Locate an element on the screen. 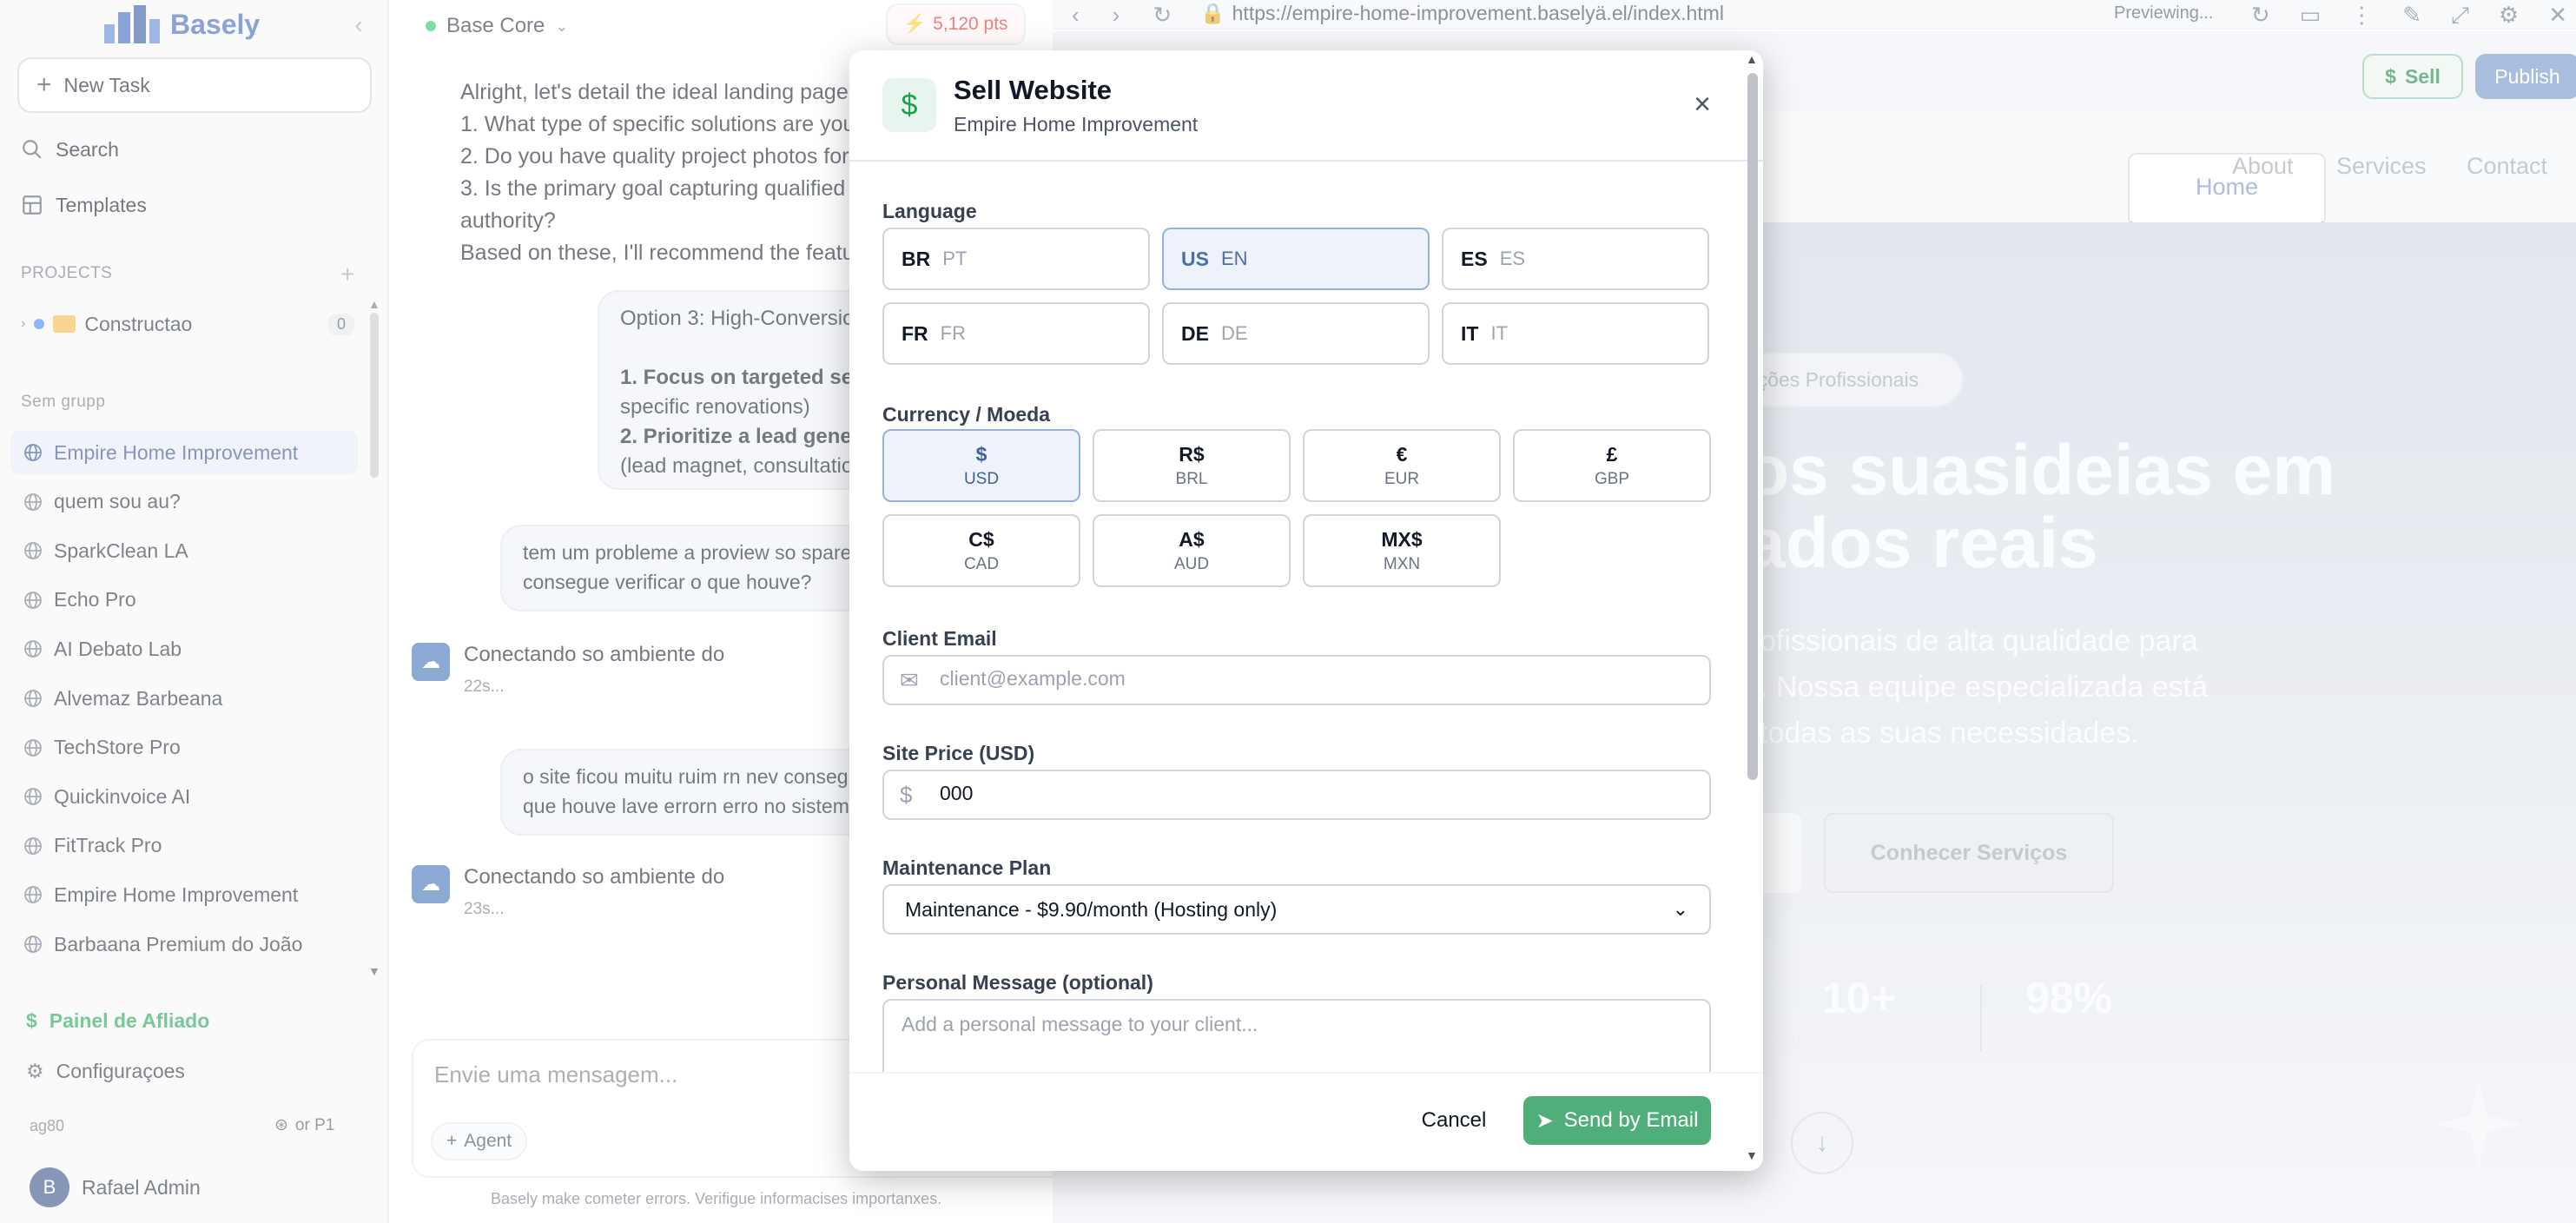 The height and width of the screenshot is (1223, 2576). currency-code: BRL is located at coordinates (1191, 479).